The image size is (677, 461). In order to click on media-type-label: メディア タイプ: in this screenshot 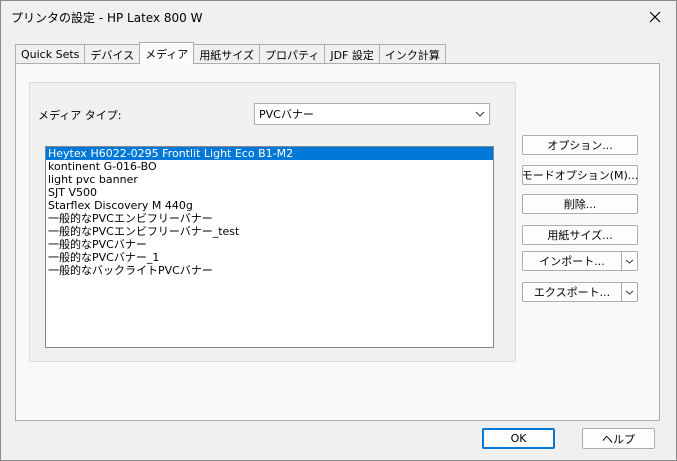, I will do `click(80, 115)`.